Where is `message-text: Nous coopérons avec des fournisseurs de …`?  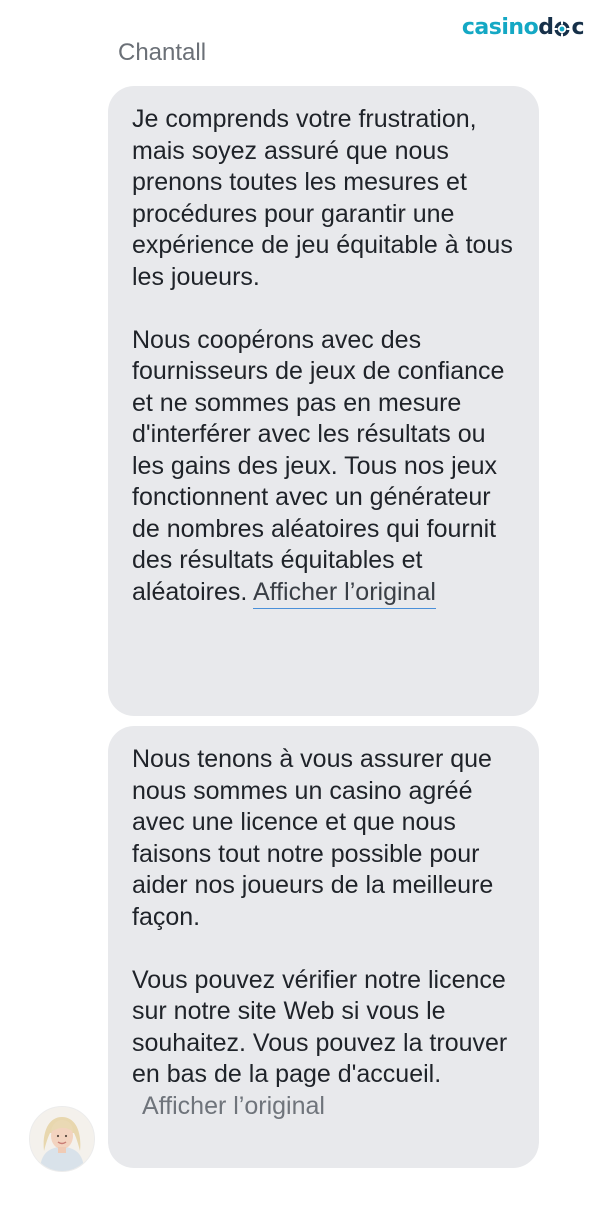
message-text: Nous coopérons avec des fournisseurs de … is located at coordinates (318, 465).